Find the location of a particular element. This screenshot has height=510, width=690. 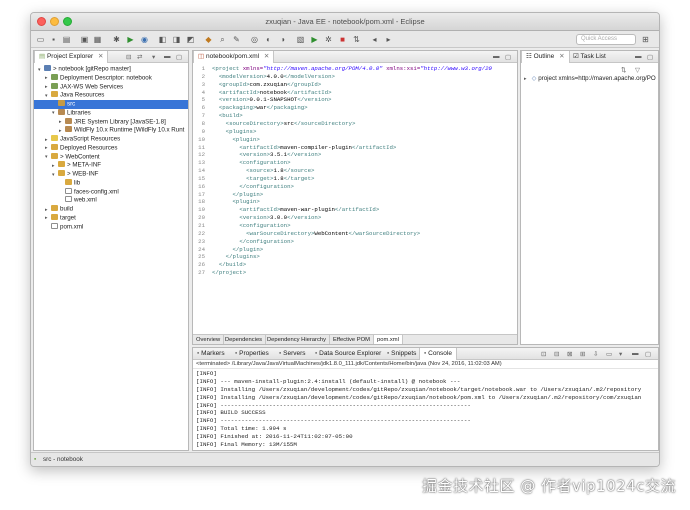

markers-icon: ◐ is located at coordinates (268, 39).